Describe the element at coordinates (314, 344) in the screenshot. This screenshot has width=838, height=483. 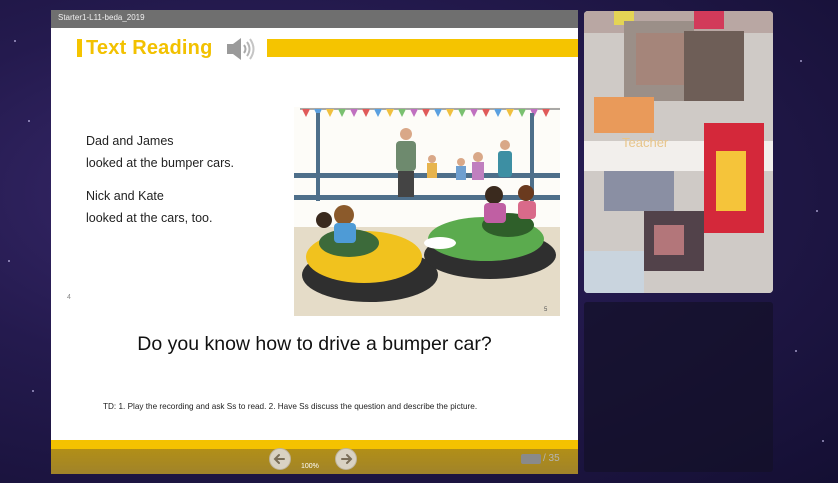
I see `discussion-question: Do you know how to drive a bumper car?` at that location.